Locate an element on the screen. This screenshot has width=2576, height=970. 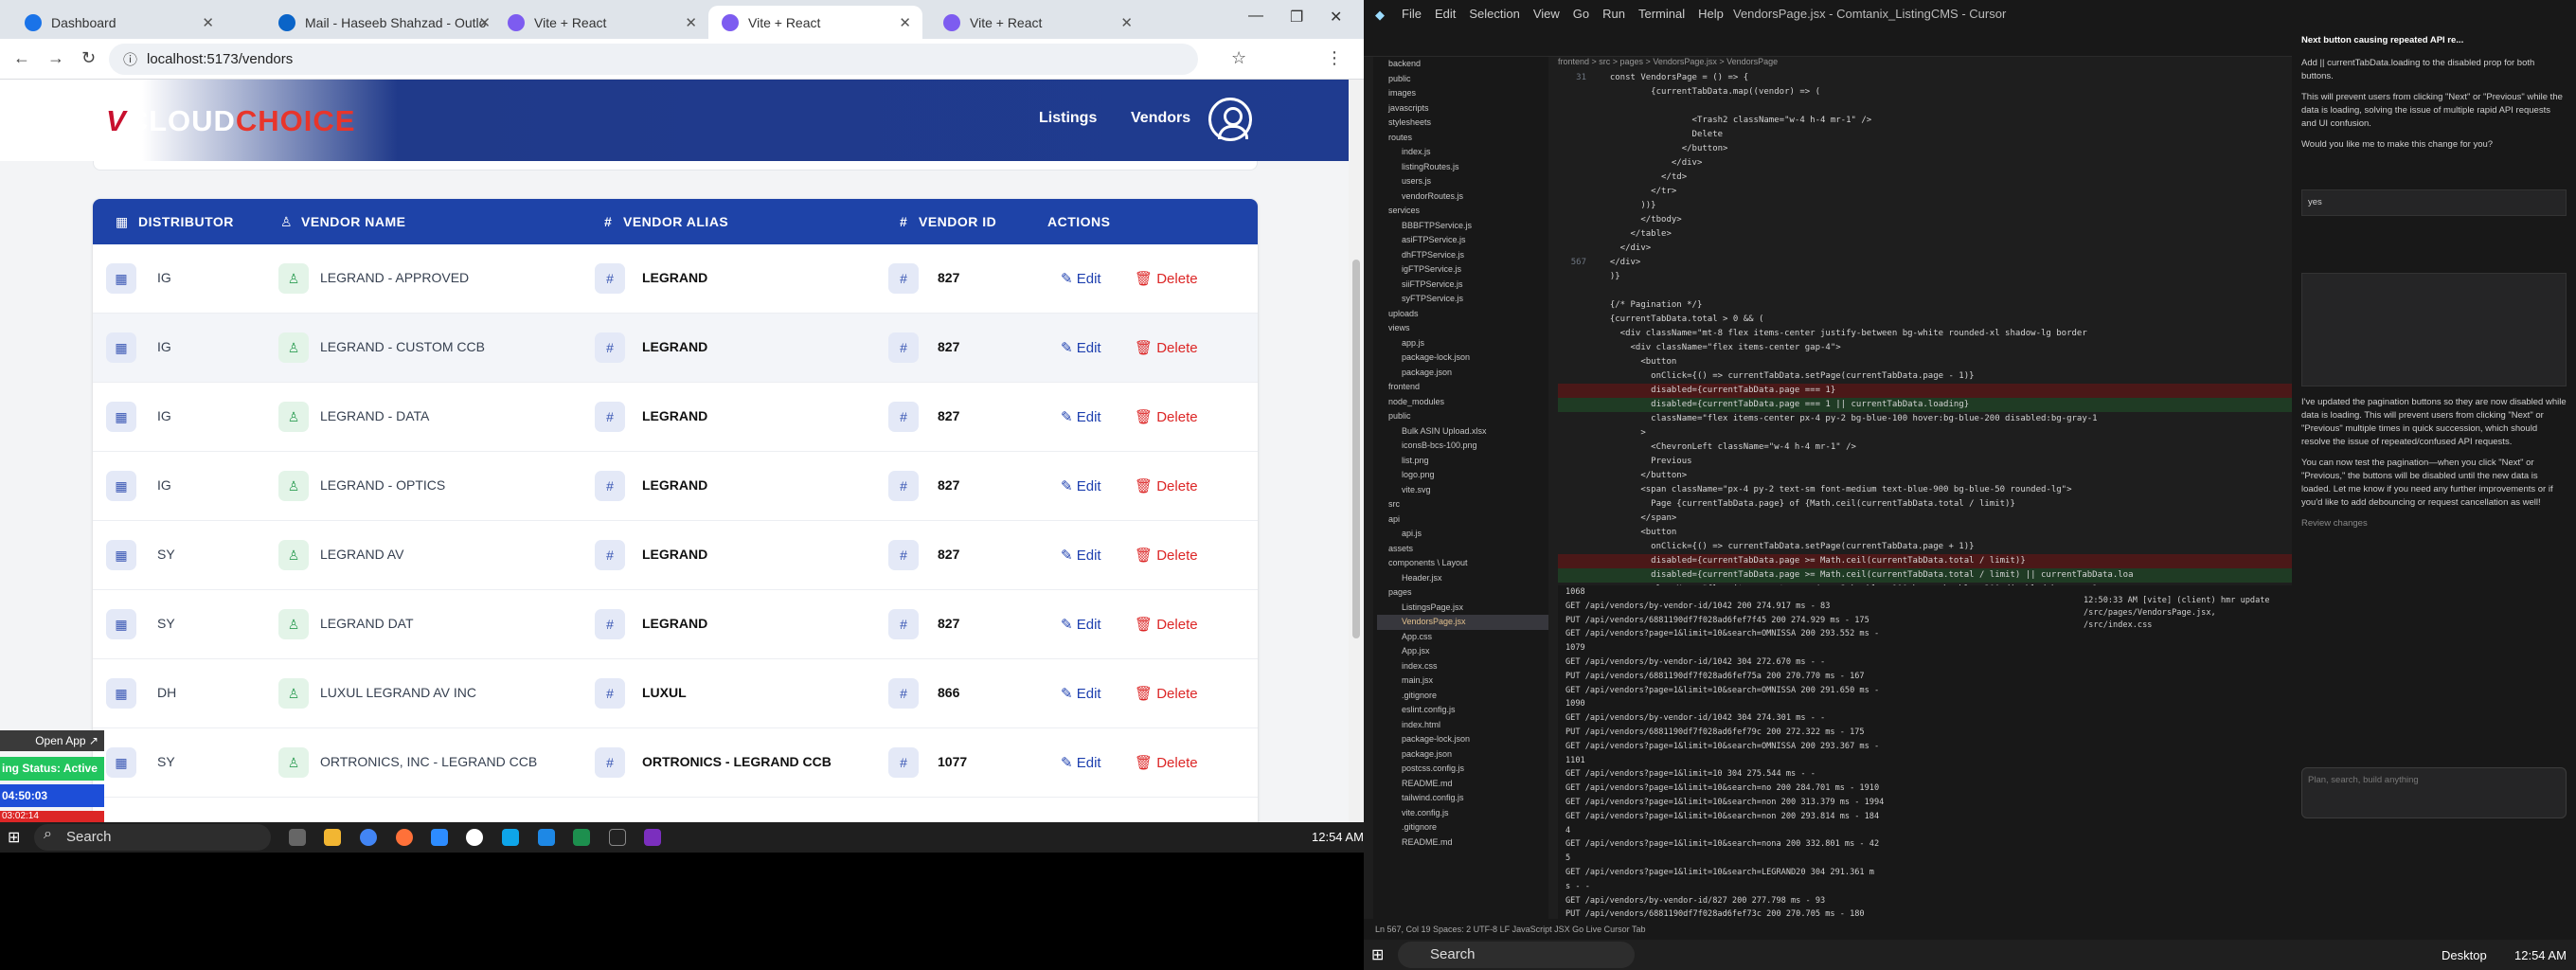
ide-menu-item: File is located at coordinates (1412, 14).